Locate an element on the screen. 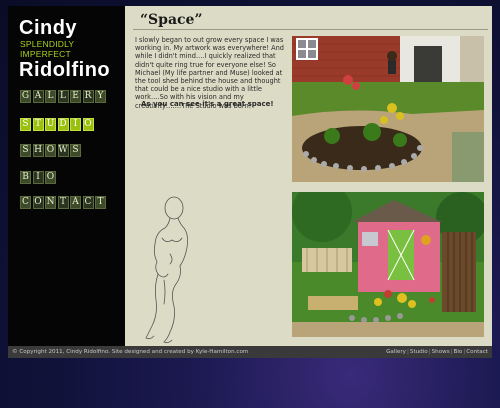  nav-shows: SHOWS is located at coordinates (51, 153).